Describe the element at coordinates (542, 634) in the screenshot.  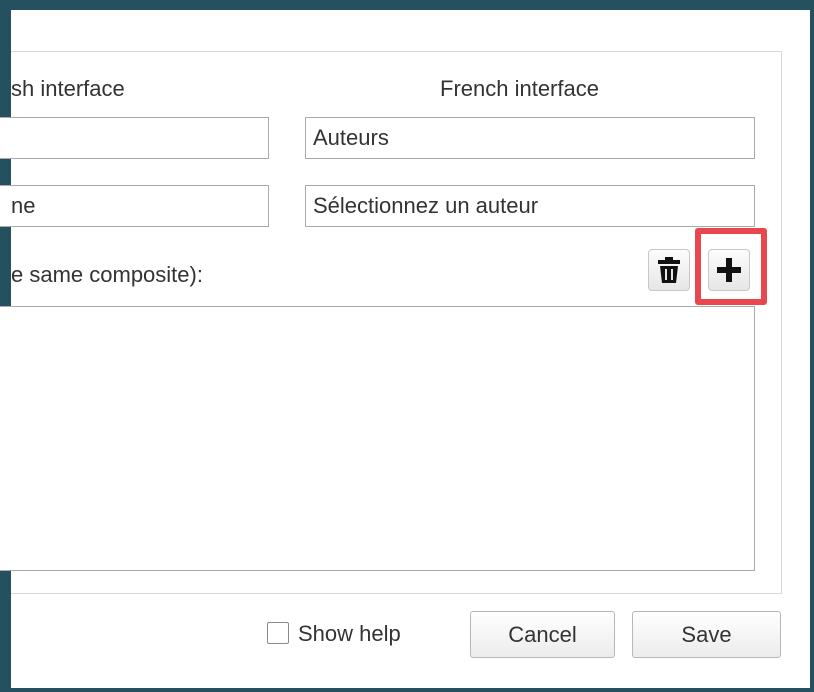
I see `cancel-button: Cancel` at that location.